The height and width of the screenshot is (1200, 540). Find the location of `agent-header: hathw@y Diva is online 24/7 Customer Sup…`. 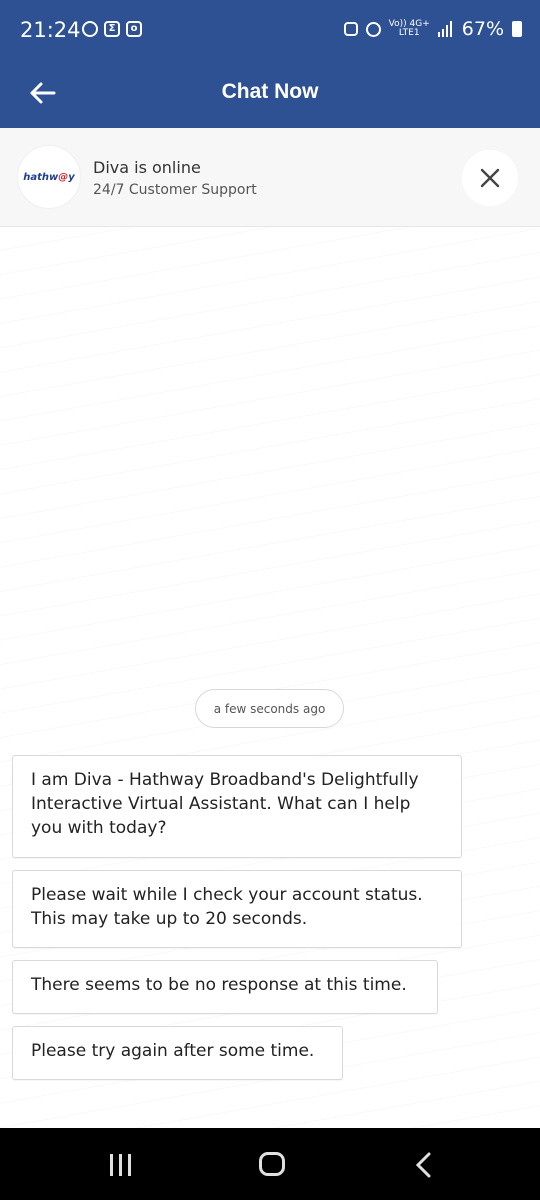

agent-header: hathw@y Diva is online 24/7 Customer Sup… is located at coordinates (270, 177).